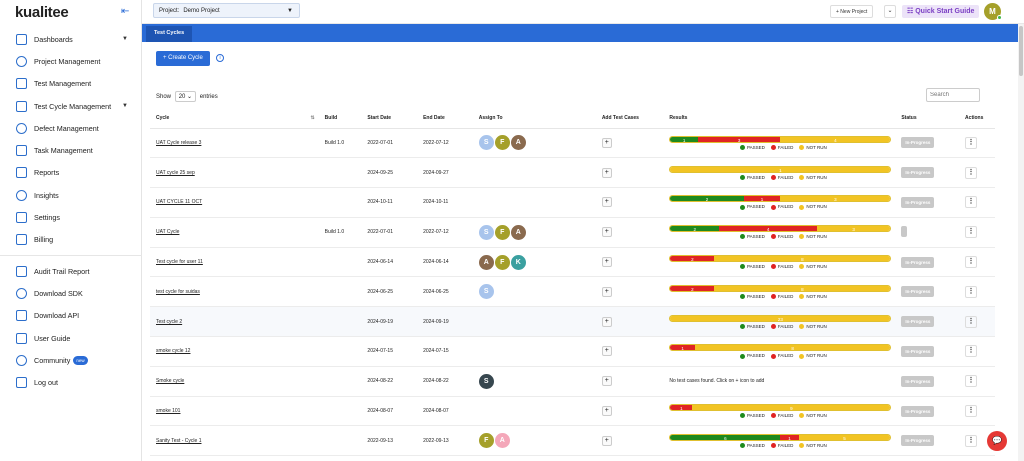 The width and height of the screenshot is (1024, 461). I want to click on cycle-link: UAT Cycle, so click(167, 232).